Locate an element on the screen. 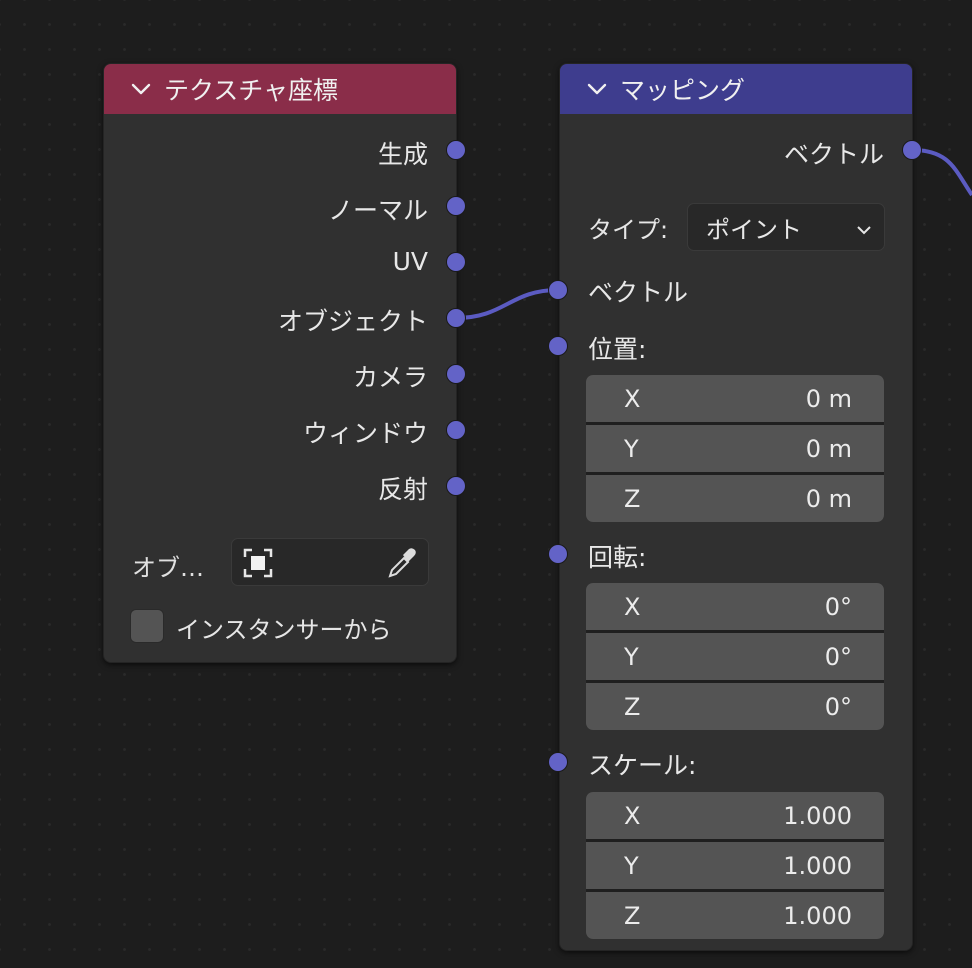 The height and width of the screenshot is (968, 972). type-dropdown: ポイント is located at coordinates (786, 227).